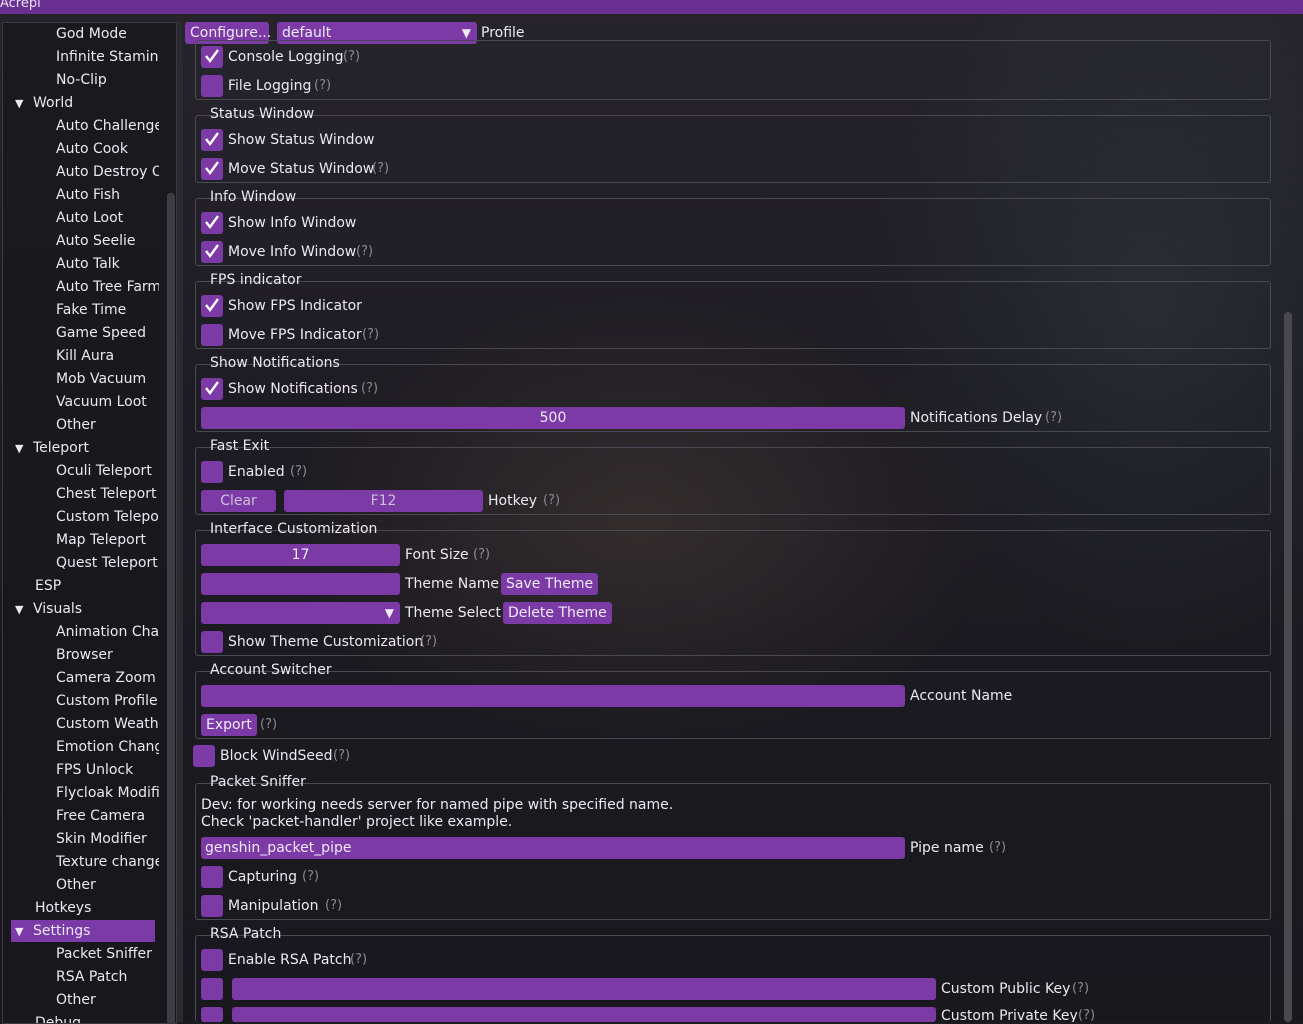 The image size is (1303, 1024). I want to click on sidebar-item-settings-other: Other, so click(107, 1000).